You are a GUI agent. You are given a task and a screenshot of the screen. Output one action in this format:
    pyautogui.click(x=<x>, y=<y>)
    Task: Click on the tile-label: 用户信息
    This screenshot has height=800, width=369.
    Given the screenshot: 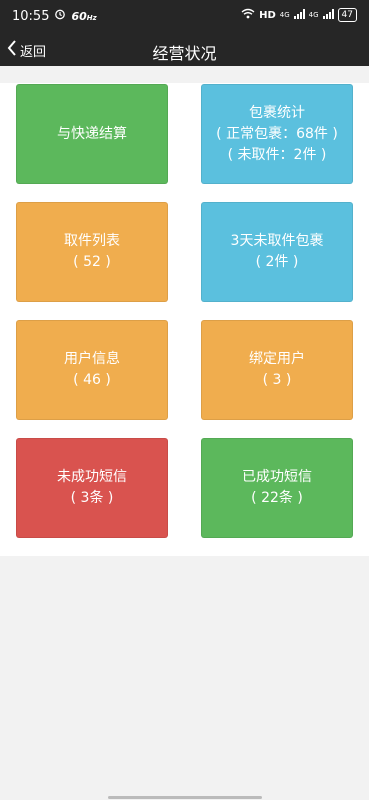 What is the action you would take?
    pyautogui.click(x=92, y=359)
    